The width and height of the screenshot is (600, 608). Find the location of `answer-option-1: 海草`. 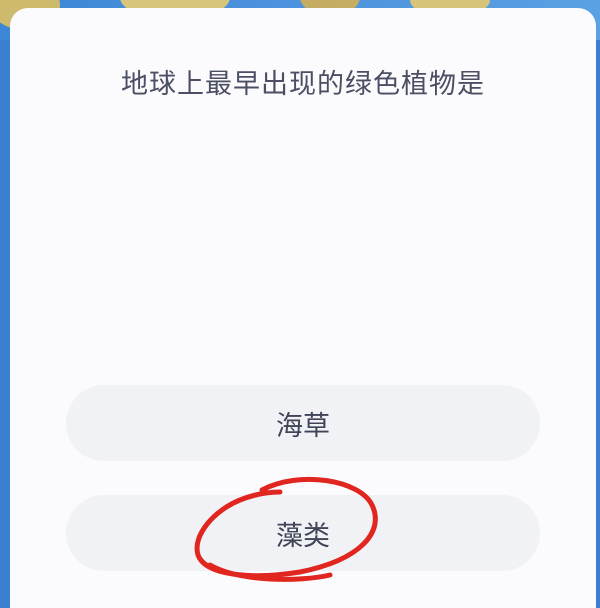

answer-option-1: 海草 is located at coordinates (303, 423).